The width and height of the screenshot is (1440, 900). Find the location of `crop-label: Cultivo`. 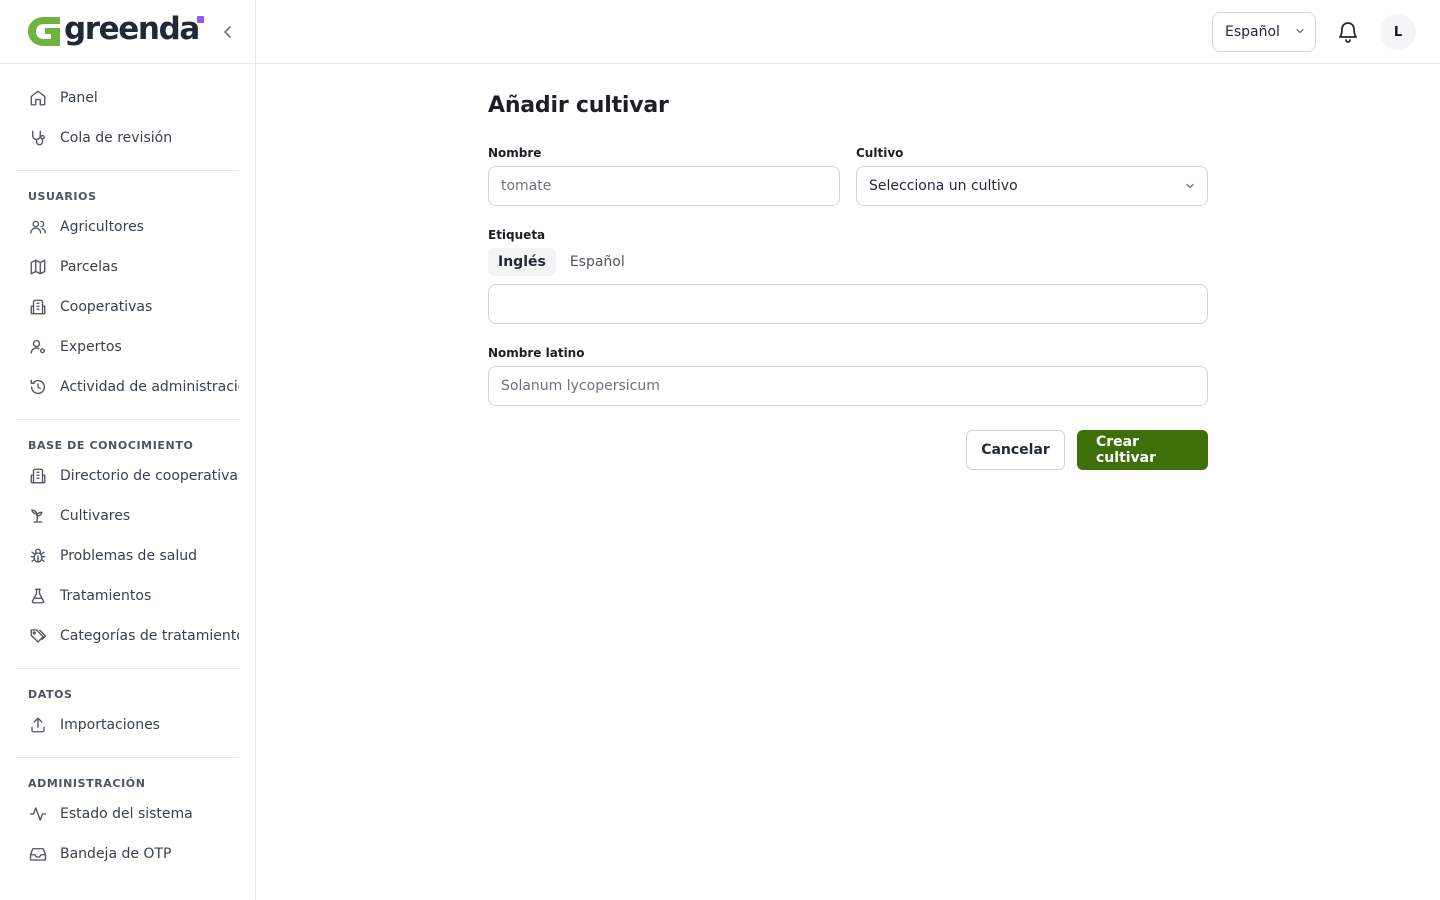

crop-label: Cultivo is located at coordinates (880, 153).